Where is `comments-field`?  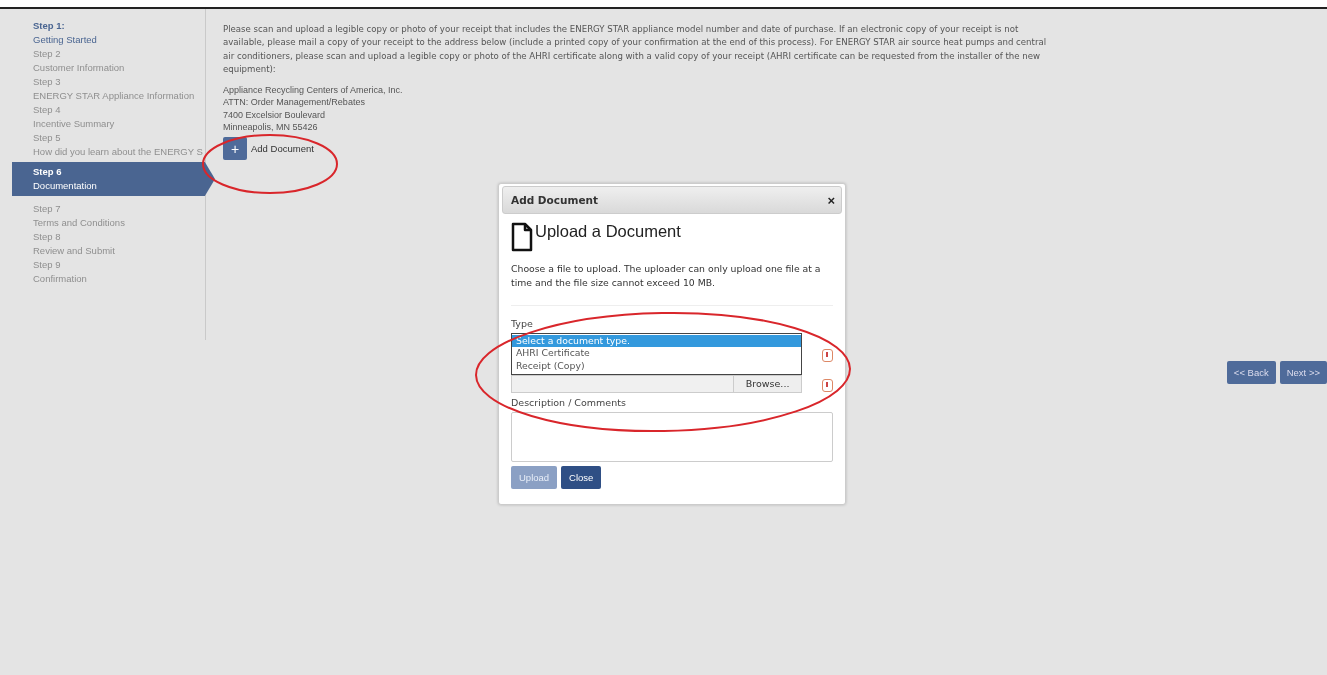 comments-field is located at coordinates (672, 436).